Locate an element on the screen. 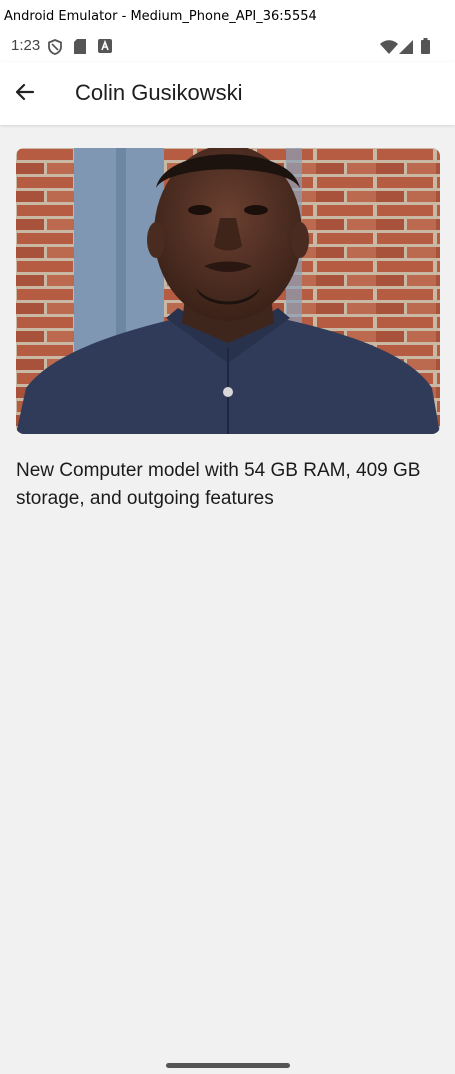 This screenshot has height=1074, width=455. page-title: Colin Gusikowski is located at coordinates (159, 92).